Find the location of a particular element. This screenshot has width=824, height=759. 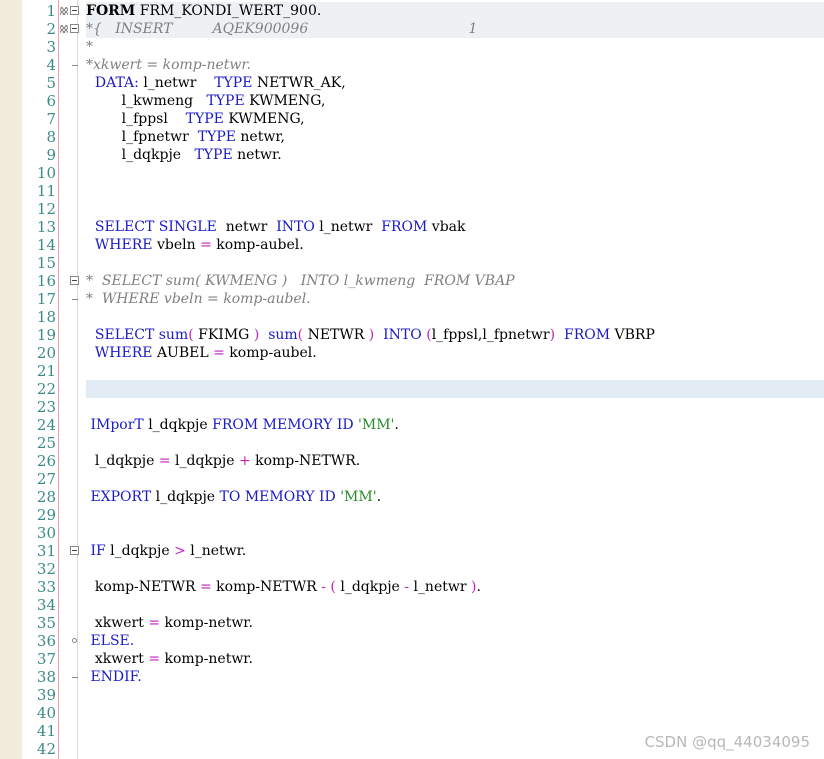

code-token: INTO is located at coordinates (295, 227).